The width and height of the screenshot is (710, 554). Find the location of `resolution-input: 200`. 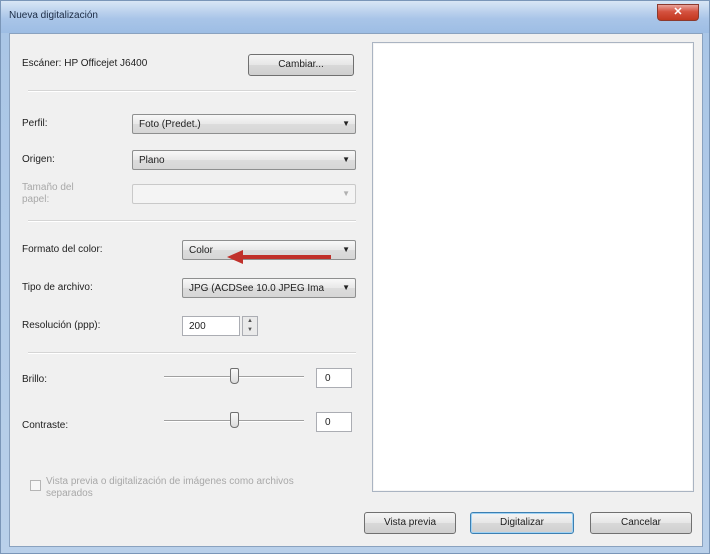

resolution-input: 200 is located at coordinates (211, 326).